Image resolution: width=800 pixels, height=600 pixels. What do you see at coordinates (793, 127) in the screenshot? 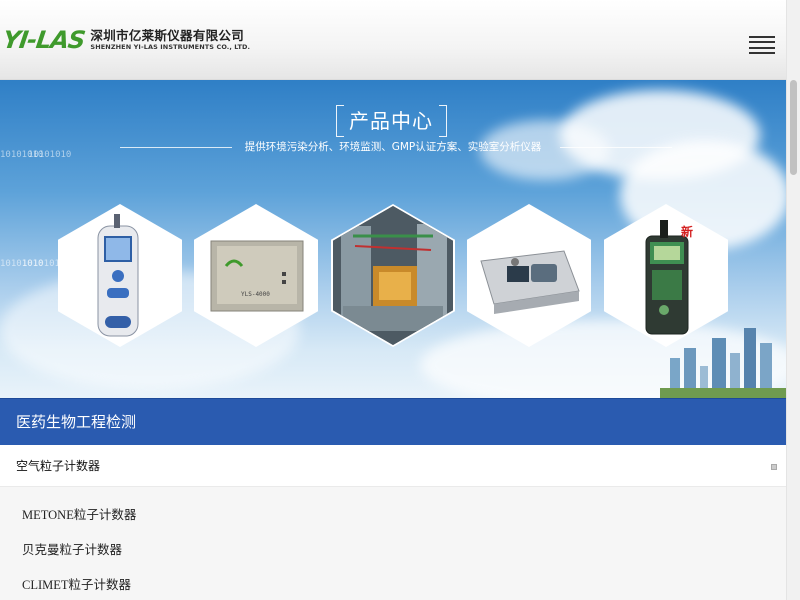
I see `scrollbar-thumb` at bounding box center [793, 127].